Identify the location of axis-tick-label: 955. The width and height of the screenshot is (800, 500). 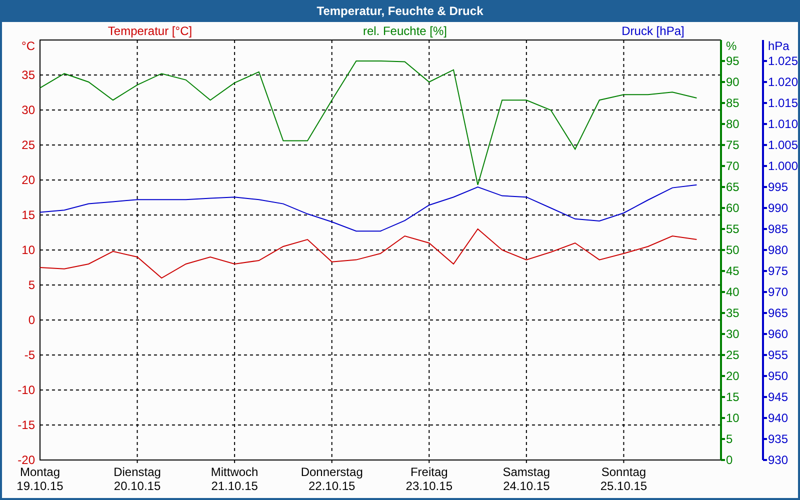
(778, 355).